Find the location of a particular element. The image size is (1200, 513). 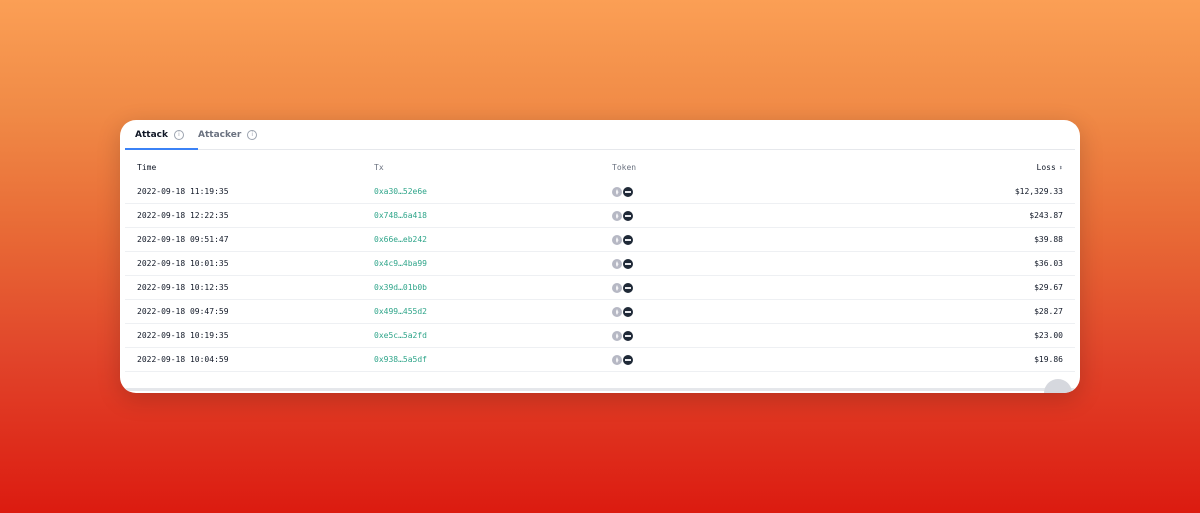

row-time: 2022-09-18 10:04:59 is located at coordinates (183, 359).